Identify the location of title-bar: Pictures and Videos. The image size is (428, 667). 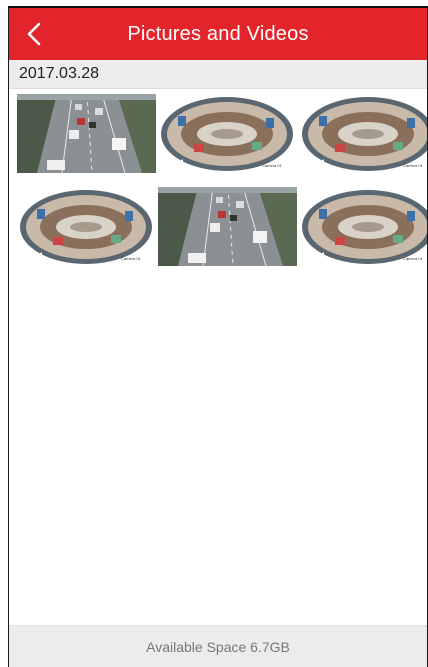
(218, 34).